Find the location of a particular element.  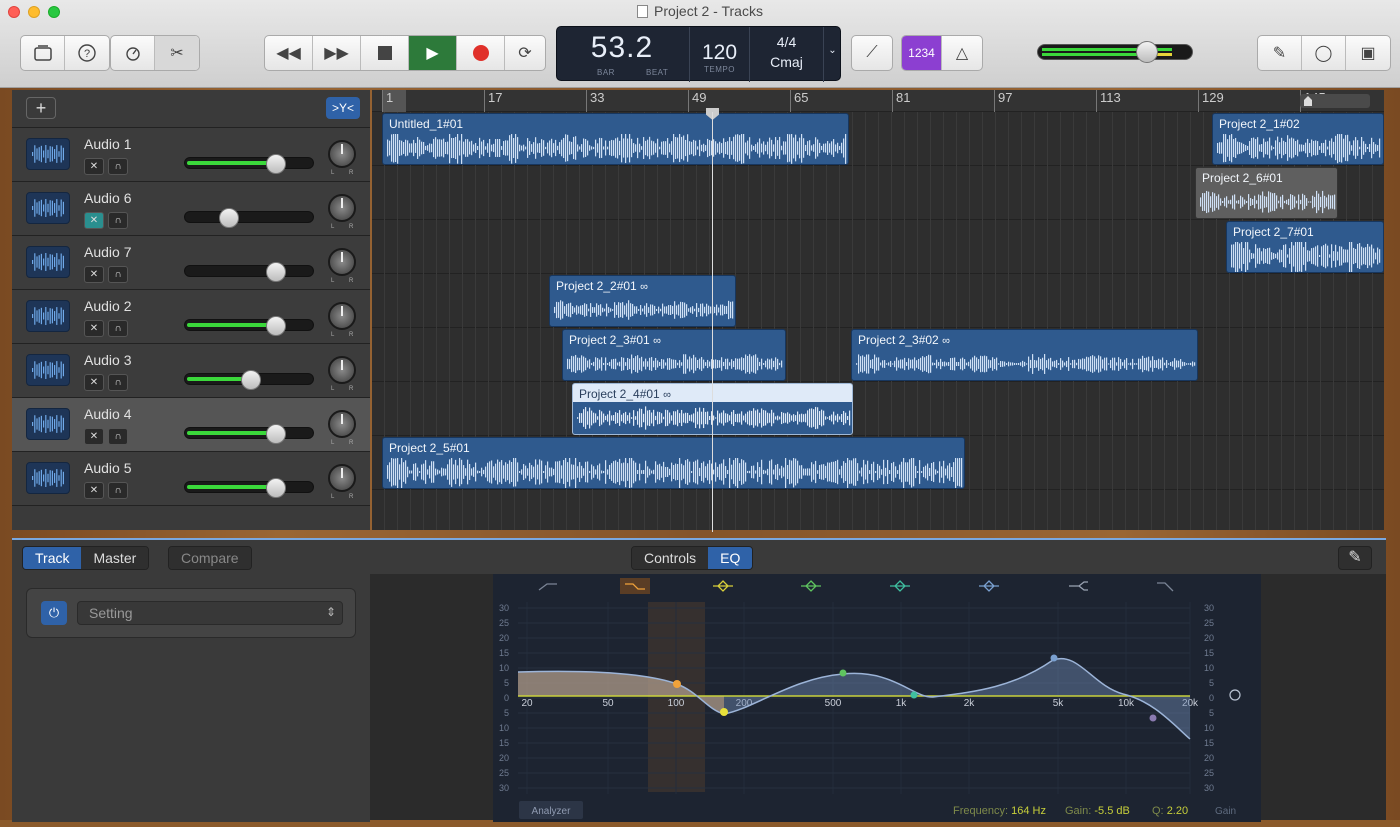

track-name: Audio 2 is located at coordinates (107, 306).